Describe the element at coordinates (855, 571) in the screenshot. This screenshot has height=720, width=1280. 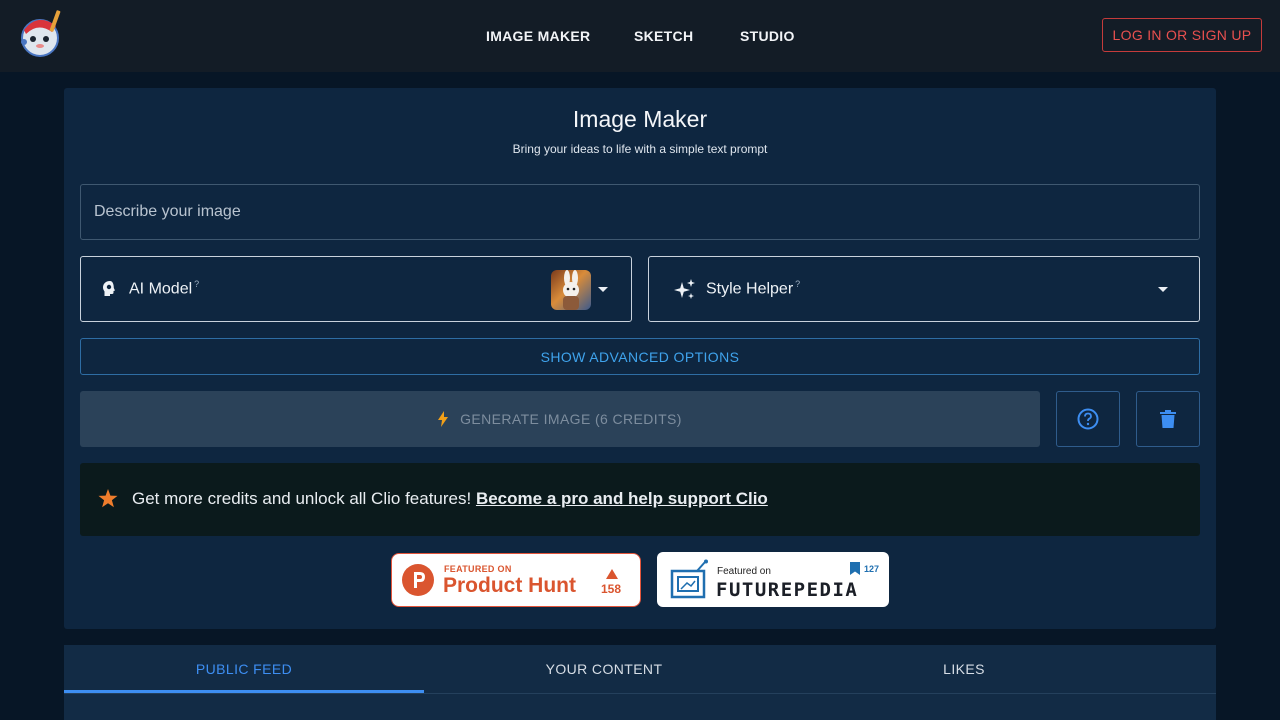
I see `bookmark-icon` at that location.